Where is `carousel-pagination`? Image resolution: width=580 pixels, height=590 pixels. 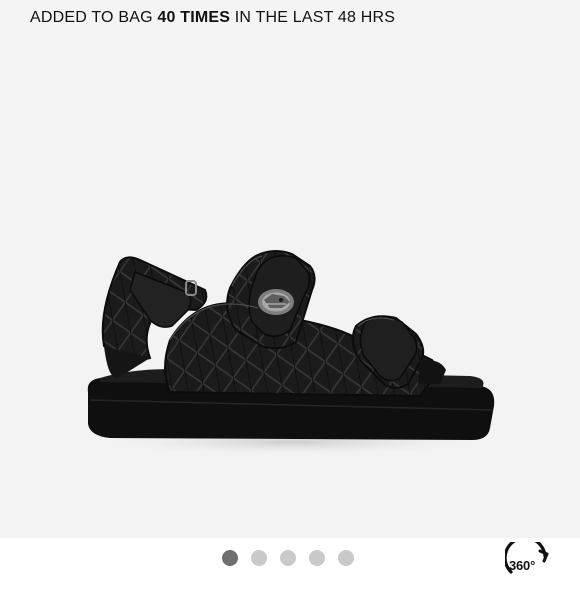
carousel-pagination is located at coordinates (288, 558).